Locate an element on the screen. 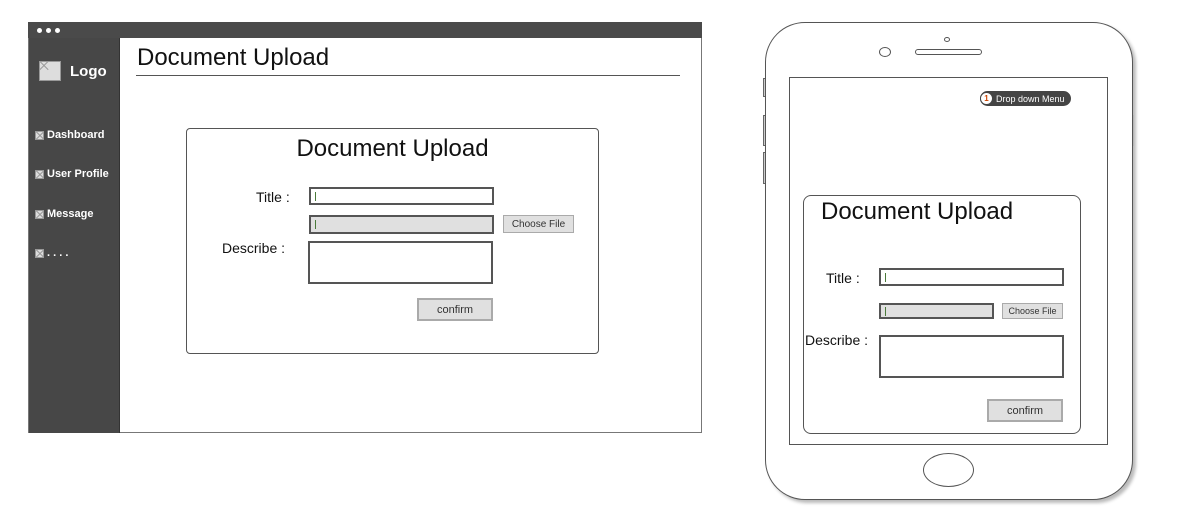  mobile-title-input is located at coordinates (971, 277).